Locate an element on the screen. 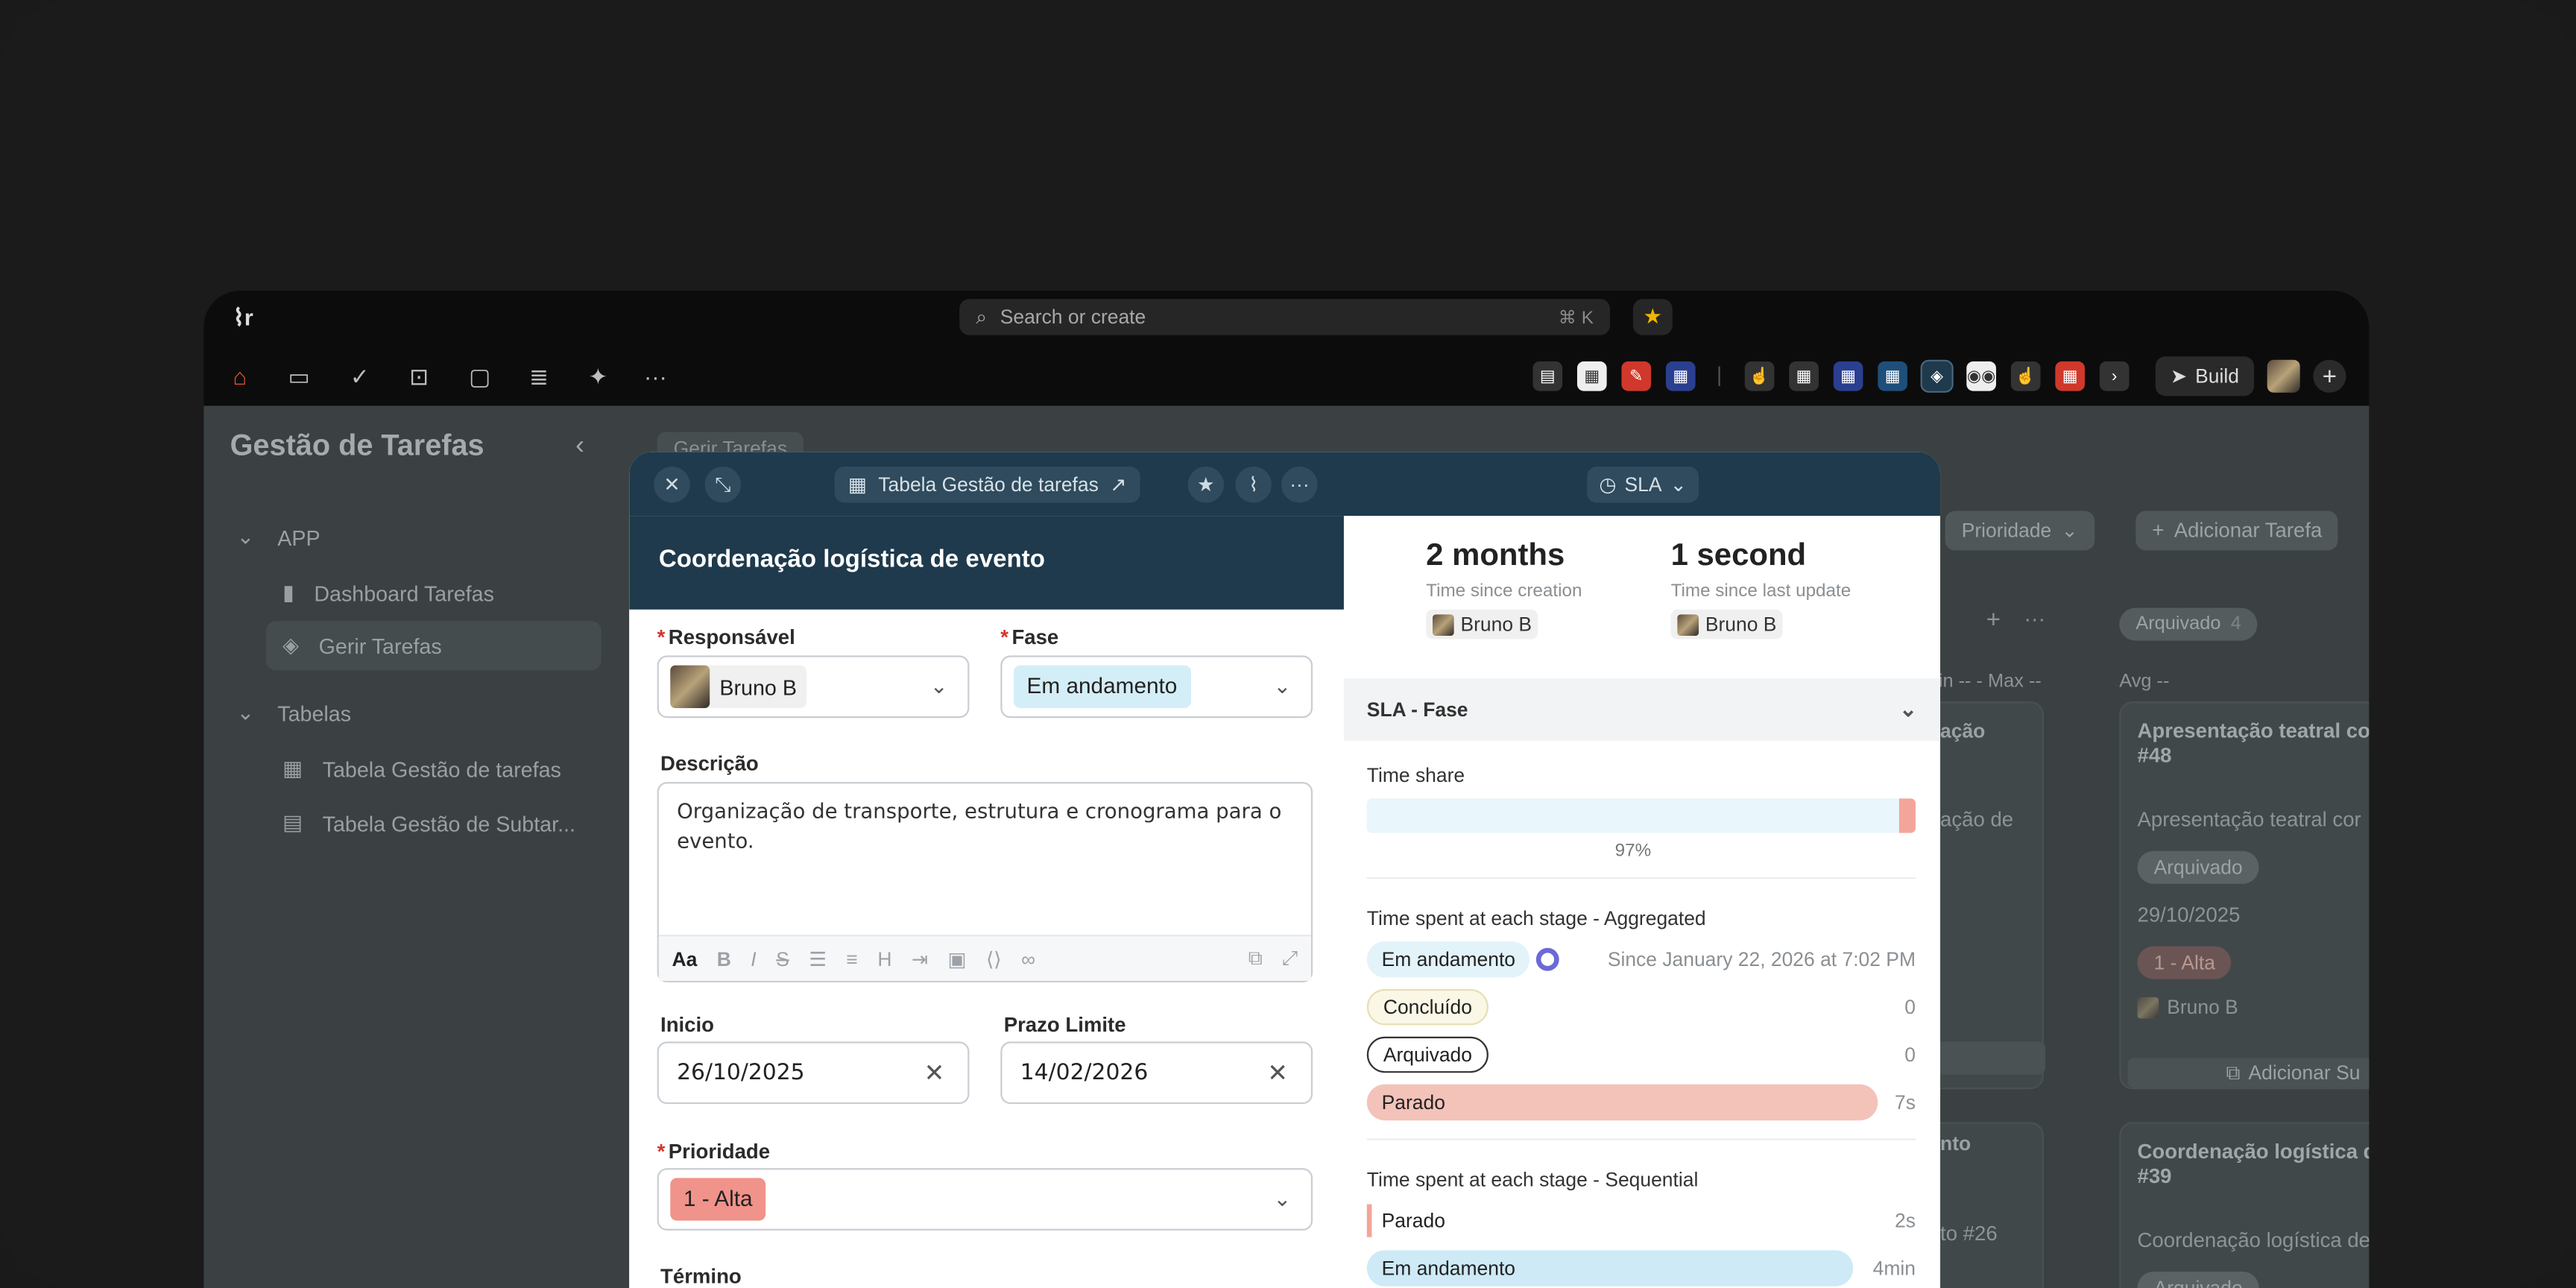 This screenshot has height=1288, width=2576. status-badge: Arquivado is located at coordinates (2198, 1279).